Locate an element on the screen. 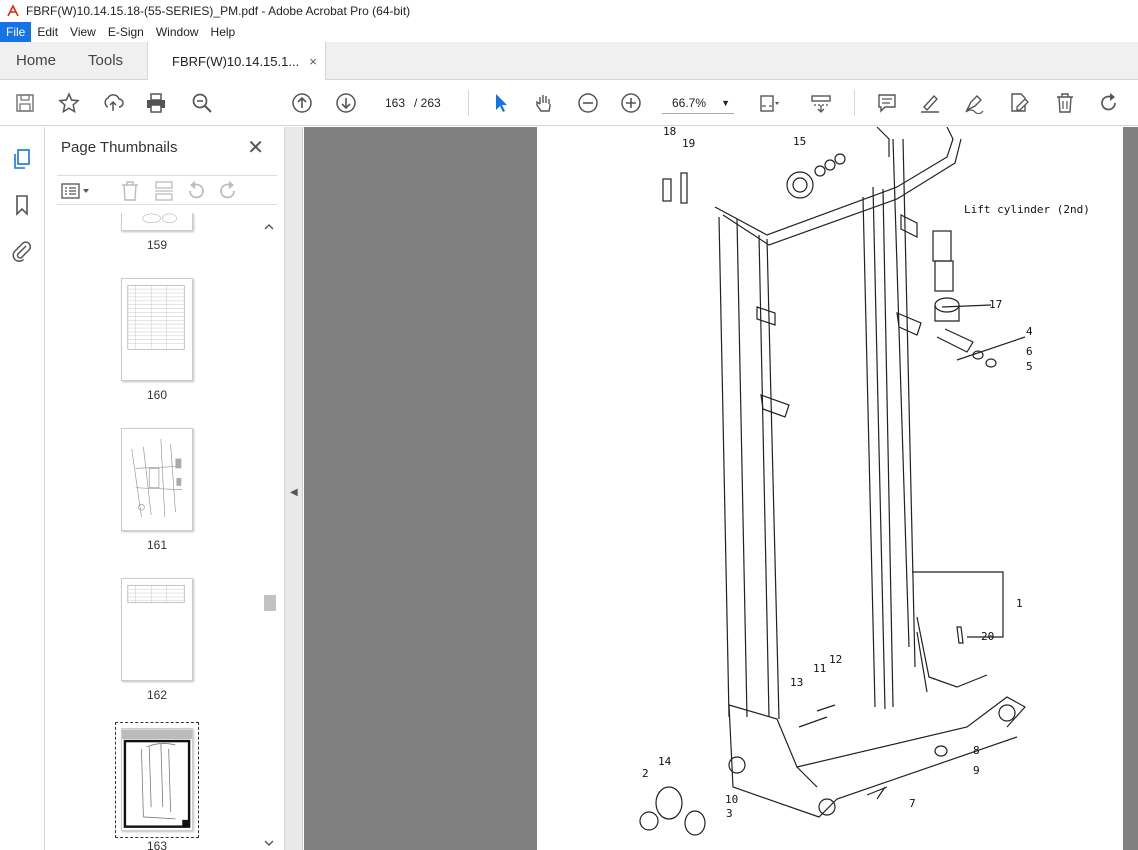 This screenshot has height=850, width=1138. tab-document: FBRF(W)10.14.15.1... × is located at coordinates (236, 61).